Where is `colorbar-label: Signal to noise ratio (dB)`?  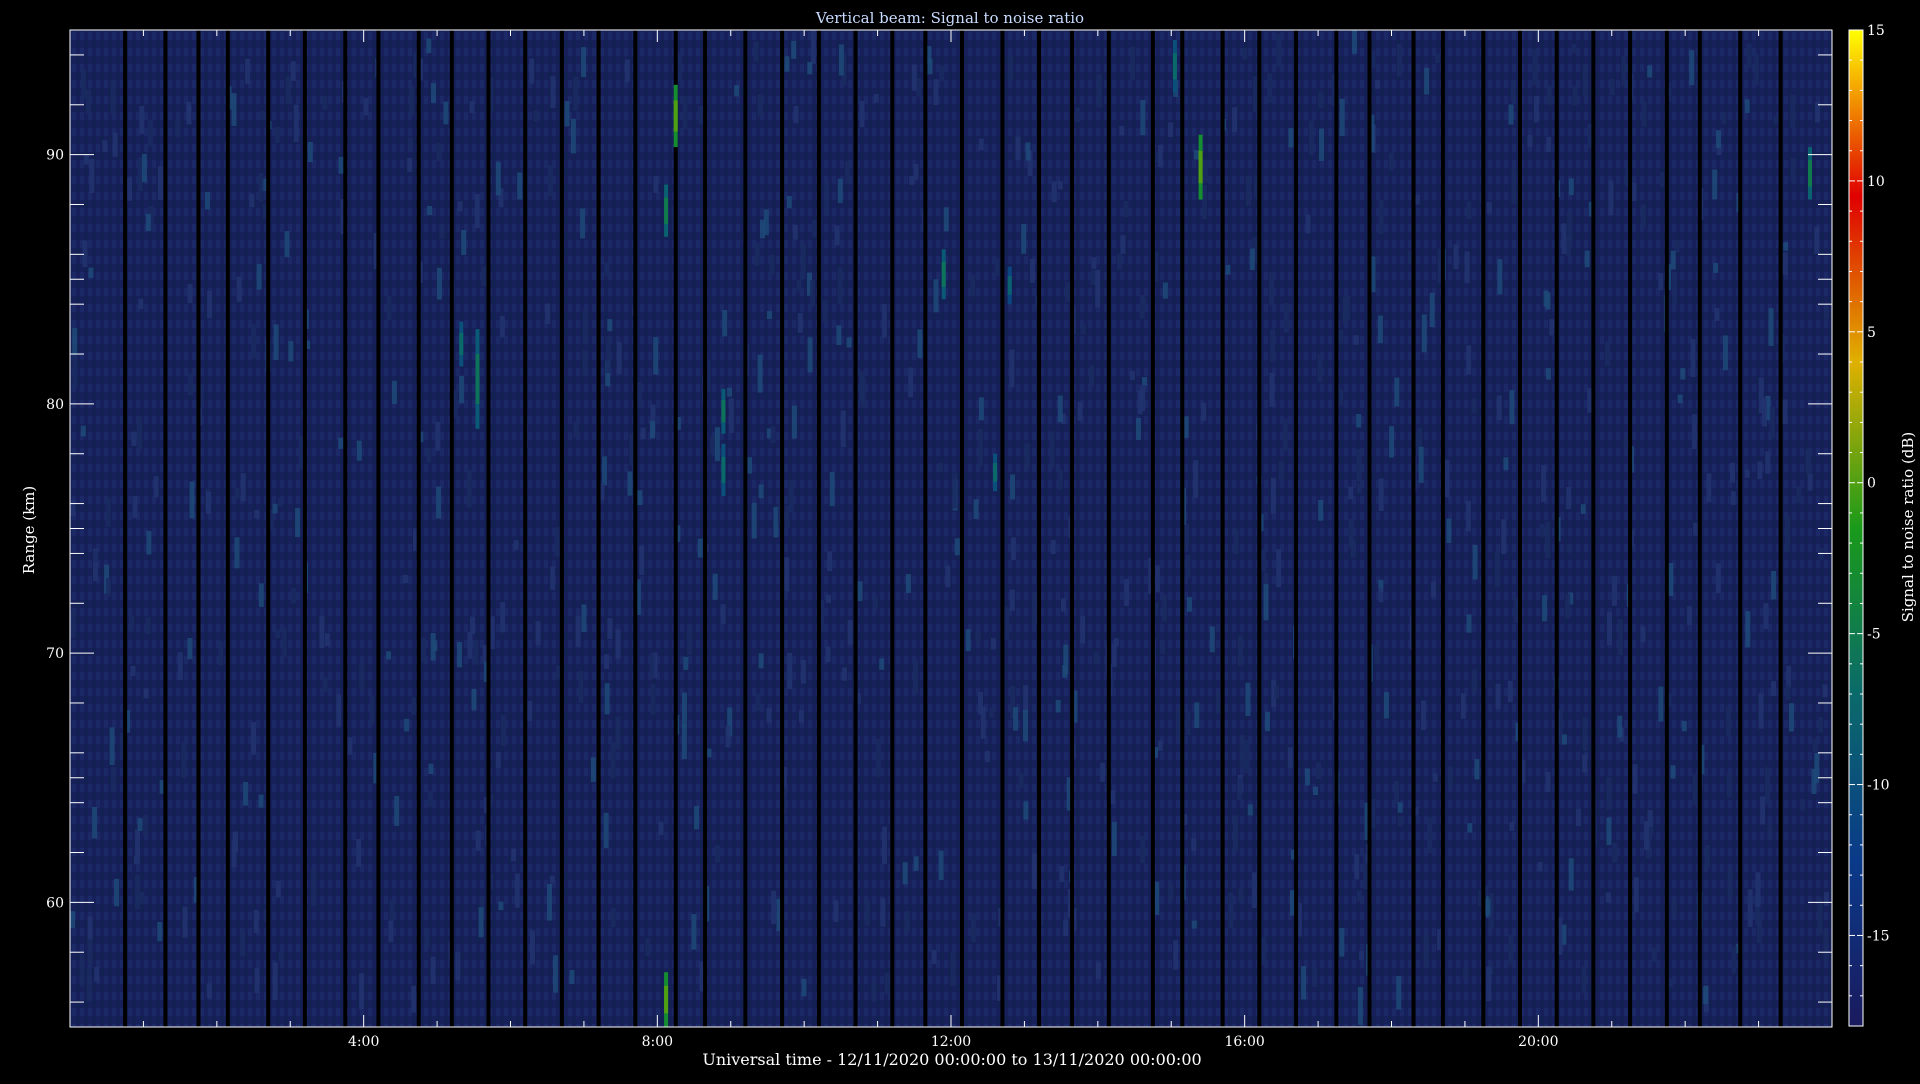
colorbar-label: Signal to noise ratio (dB) is located at coordinates (1908, 527).